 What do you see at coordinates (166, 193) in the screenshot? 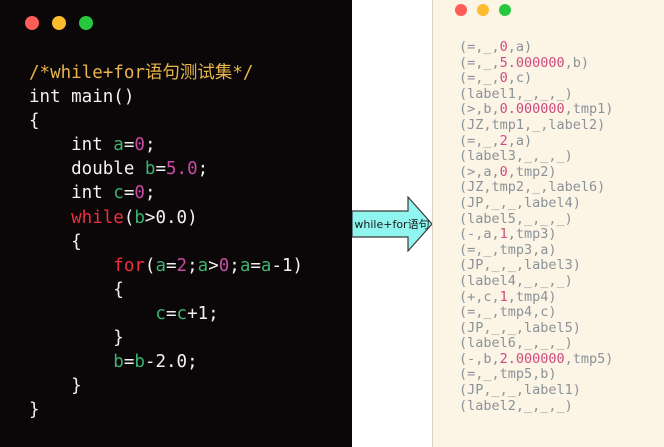
I see `code-line: int c=0;` at bounding box center [166, 193].